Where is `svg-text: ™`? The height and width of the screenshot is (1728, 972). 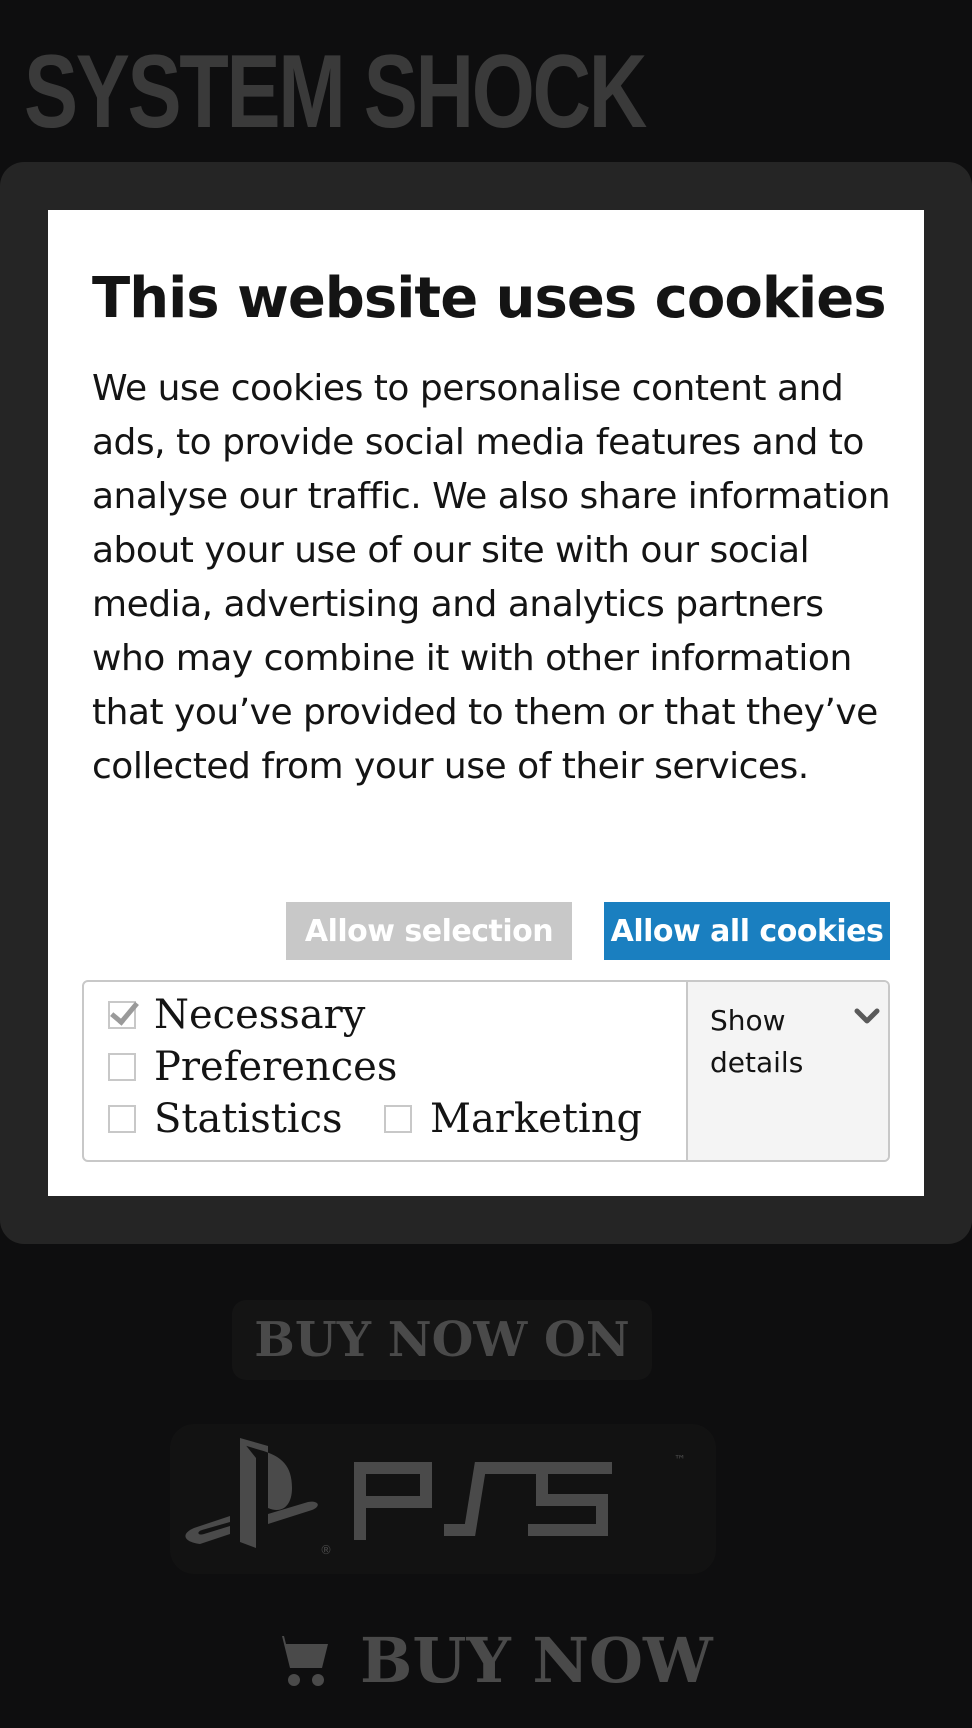 svg-text: ™ is located at coordinates (680, 1460).